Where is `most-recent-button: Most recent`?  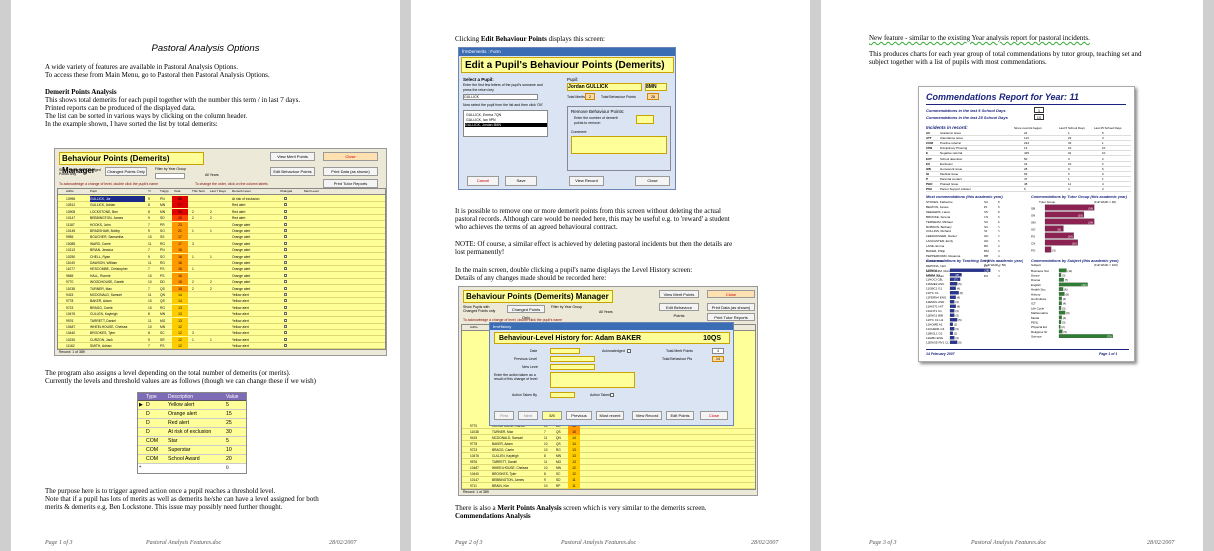
most-recent-button: Most recent is located at coordinates (610, 415).